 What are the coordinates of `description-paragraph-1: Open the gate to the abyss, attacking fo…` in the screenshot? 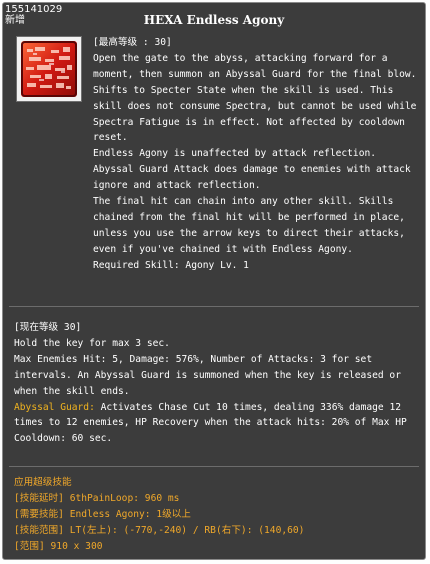 It's located at (255, 98).